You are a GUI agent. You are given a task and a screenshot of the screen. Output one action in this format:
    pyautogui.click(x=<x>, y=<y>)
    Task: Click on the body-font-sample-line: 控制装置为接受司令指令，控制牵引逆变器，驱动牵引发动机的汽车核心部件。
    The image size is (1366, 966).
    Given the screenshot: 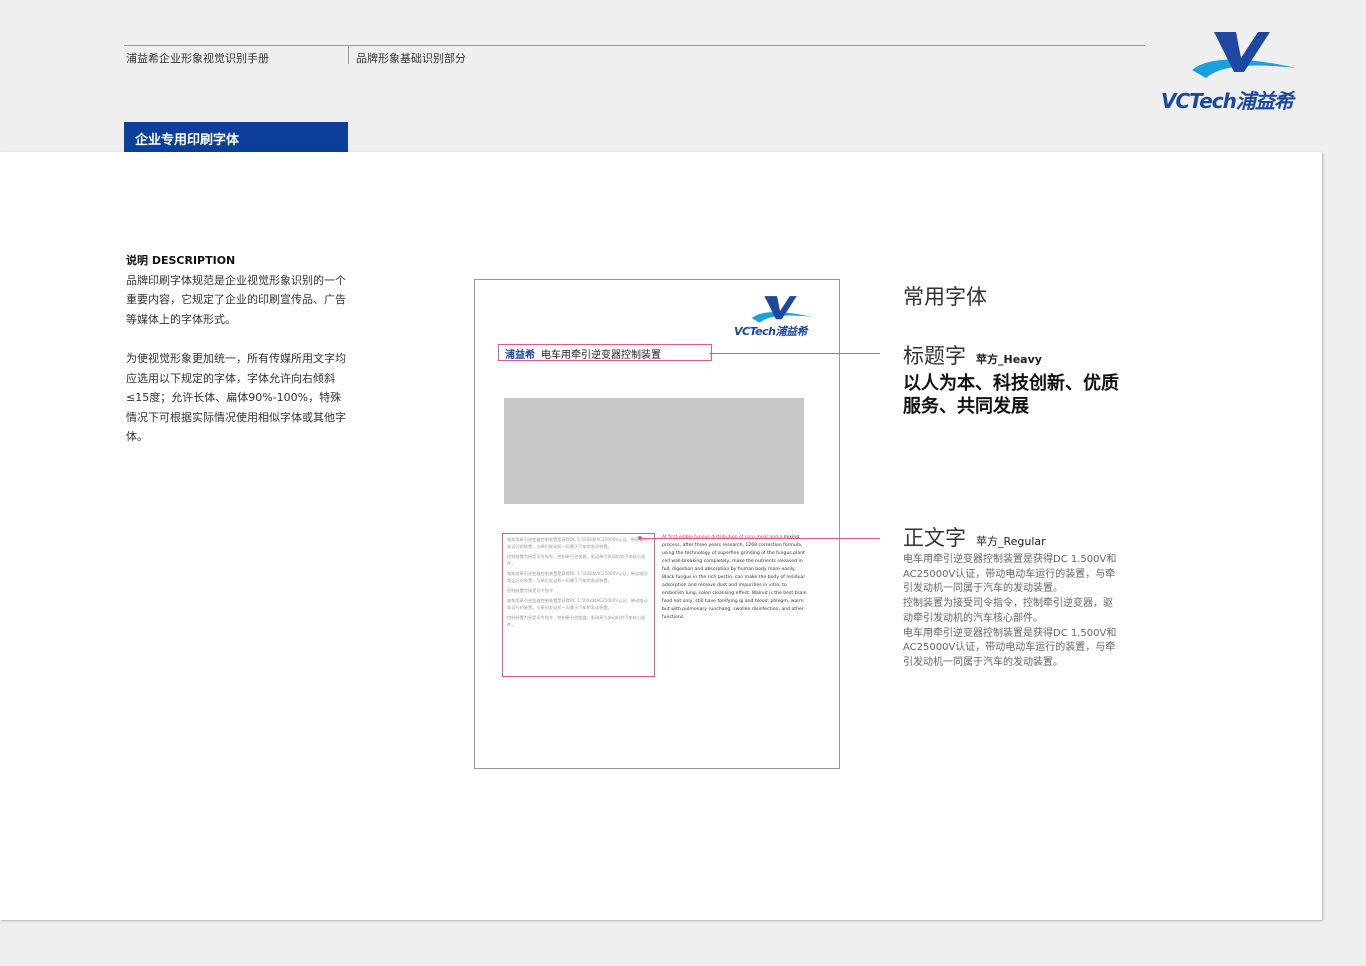 What is the action you would take?
    pyautogui.click(x=1008, y=611)
    